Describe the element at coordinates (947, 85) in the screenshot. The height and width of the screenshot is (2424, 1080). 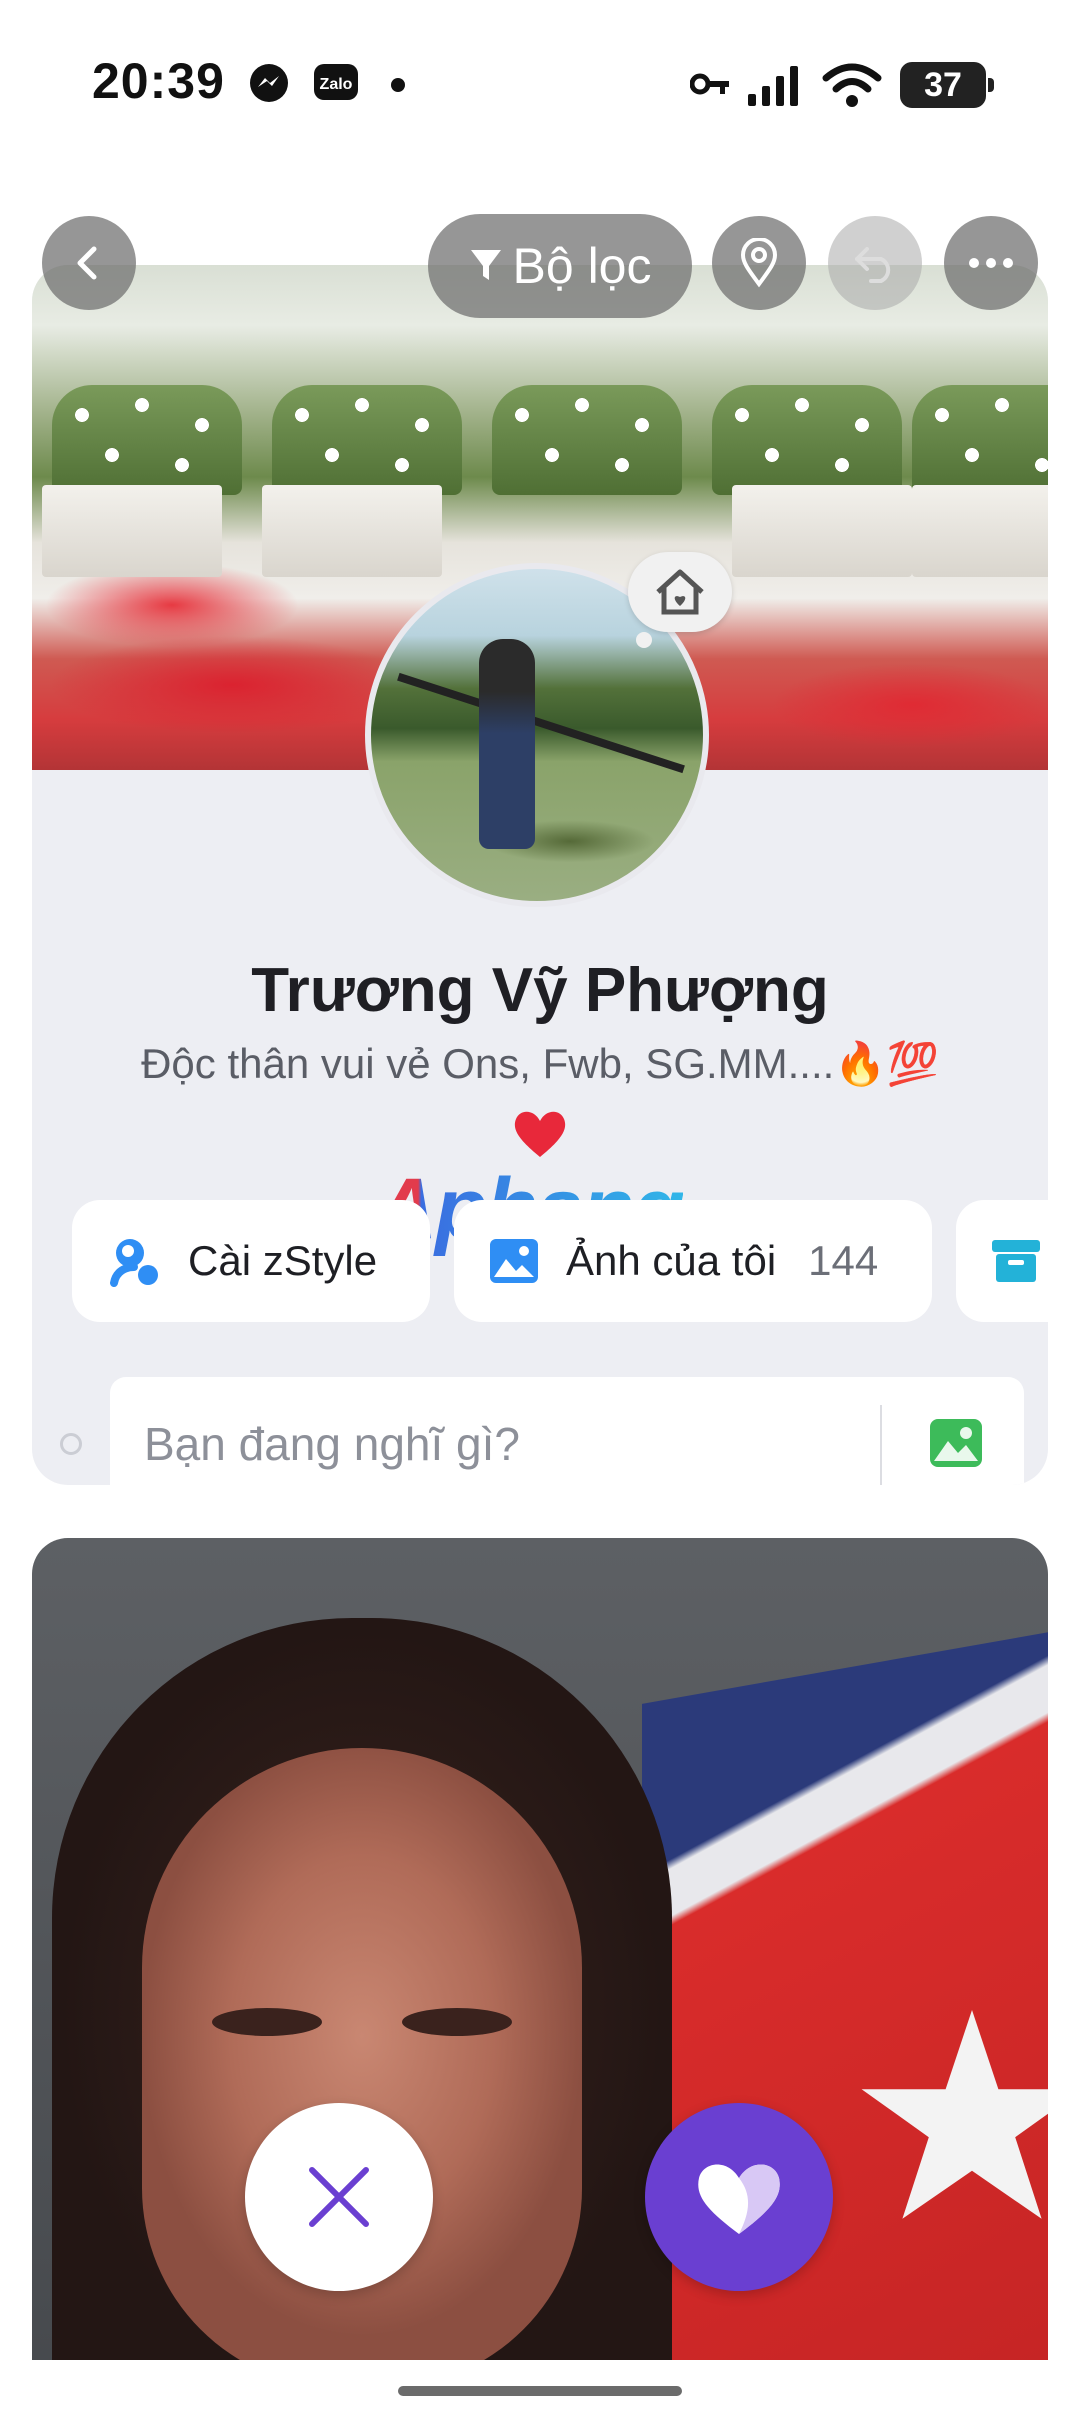
I see `battery-indicator: 37` at that location.